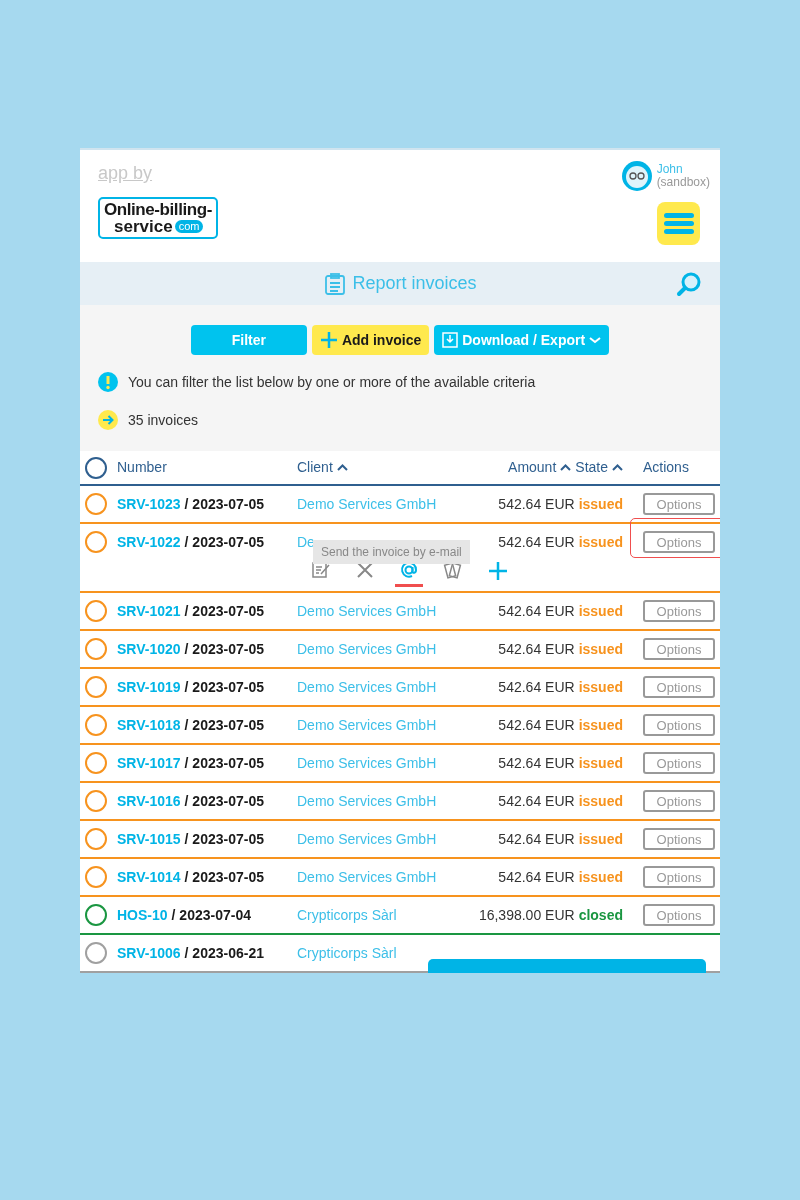  Describe the element at coordinates (149, 542) in the screenshot. I see `invoice-number-link: SRV-1022` at that location.